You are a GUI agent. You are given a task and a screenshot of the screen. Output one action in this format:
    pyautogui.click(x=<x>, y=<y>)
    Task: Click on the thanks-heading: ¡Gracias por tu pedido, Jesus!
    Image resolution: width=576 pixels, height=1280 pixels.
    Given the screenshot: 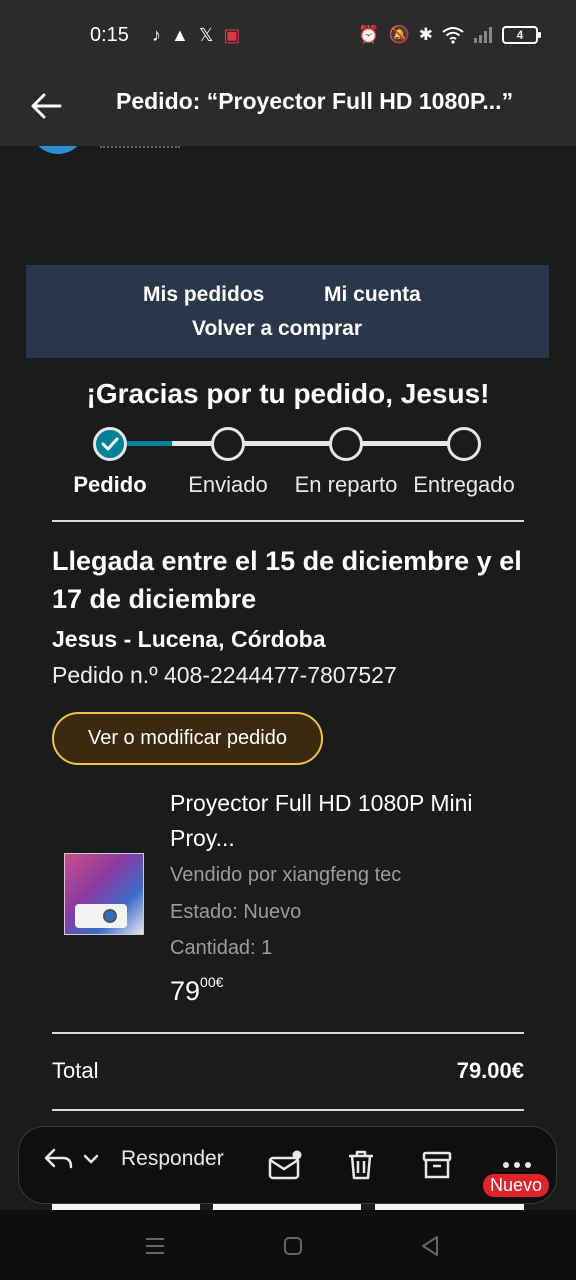 What is the action you would take?
    pyautogui.click(x=288, y=393)
    